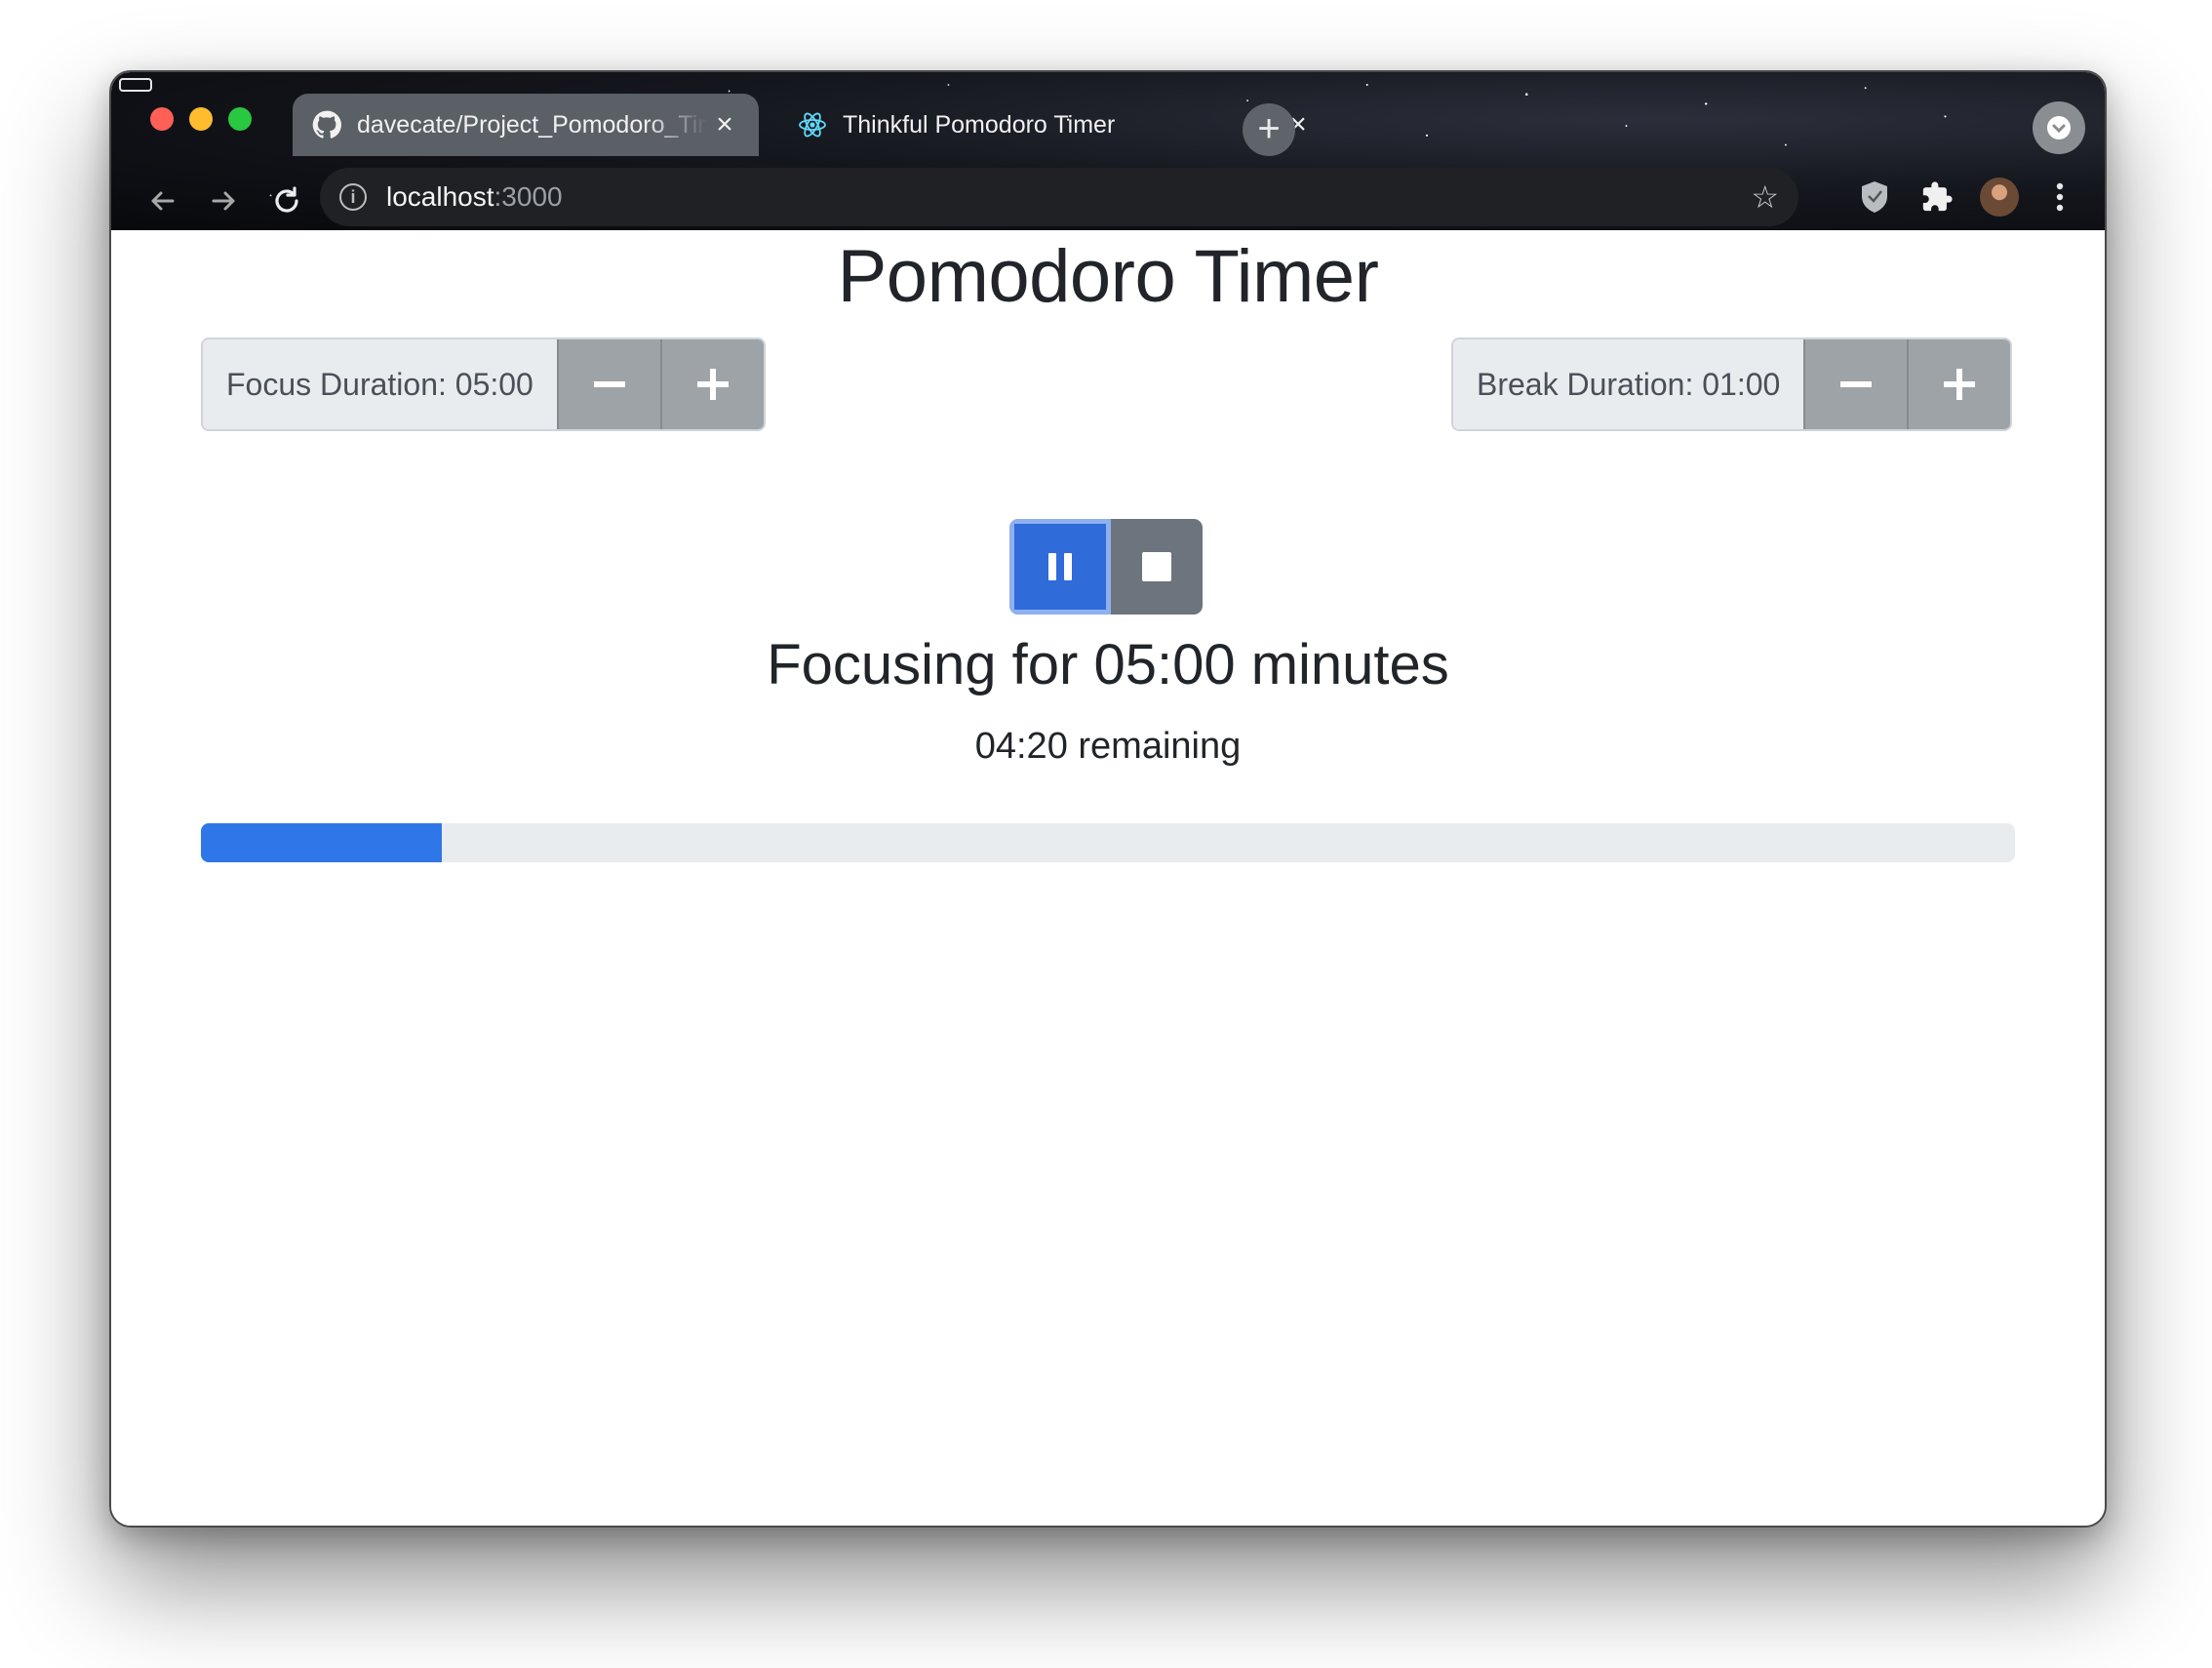 The width and height of the screenshot is (2212, 1668). What do you see at coordinates (1108, 843) in the screenshot?
I see `session-progress-bar` at bounding box center [1108, 843].